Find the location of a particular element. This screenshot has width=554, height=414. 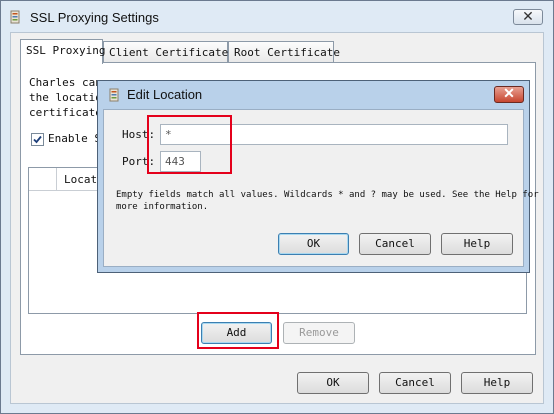

checkmark-icon is located at coordinates (37, 139).